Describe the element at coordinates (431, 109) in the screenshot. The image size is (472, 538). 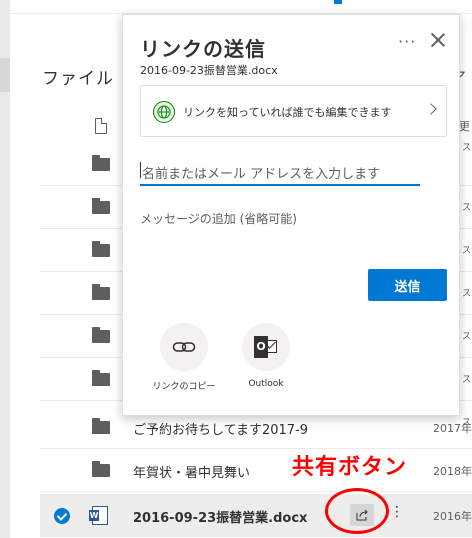
I see `chevron-right-icon` at that location.